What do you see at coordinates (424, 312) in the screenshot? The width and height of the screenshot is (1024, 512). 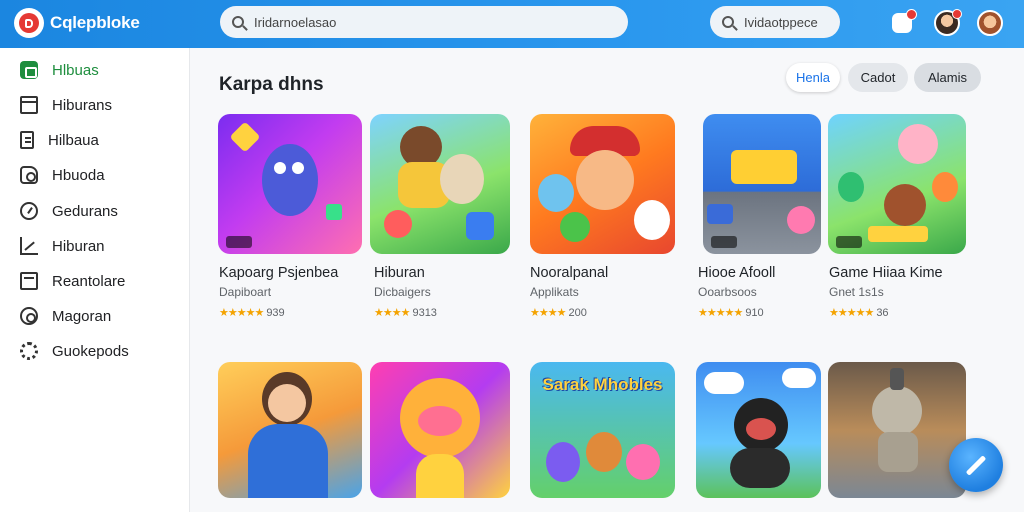 I see `rating-count: 9313` at bounding box center [424, 312].